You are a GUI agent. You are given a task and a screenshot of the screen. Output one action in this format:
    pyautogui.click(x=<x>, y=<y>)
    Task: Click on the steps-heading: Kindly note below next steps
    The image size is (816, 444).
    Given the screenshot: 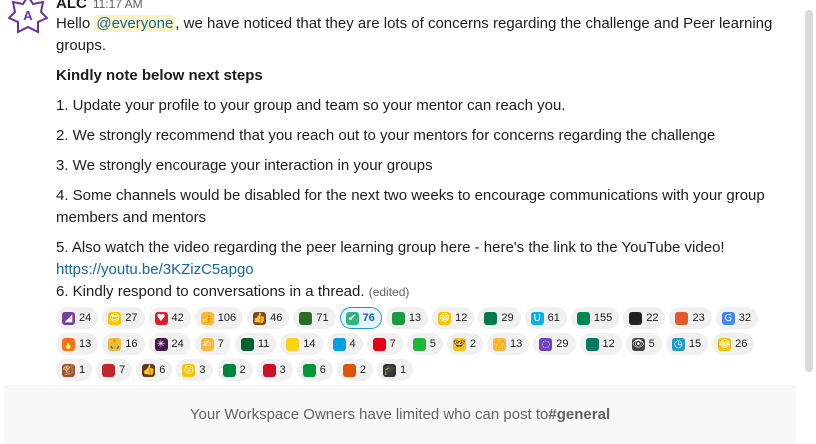 What is the action you would take?
    pyautogui.click(x=159, y=75)
    